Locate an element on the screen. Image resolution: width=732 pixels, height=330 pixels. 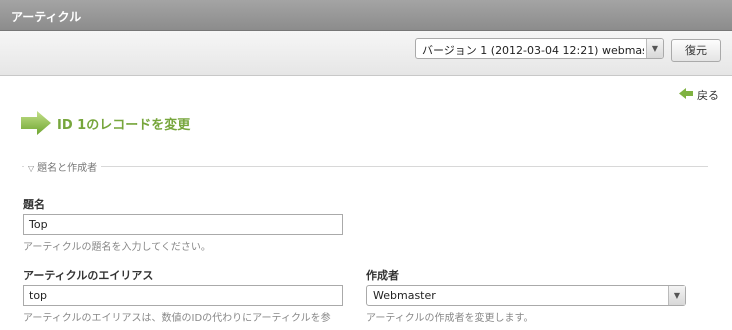
section-divider is located at coordinates (365, 166).